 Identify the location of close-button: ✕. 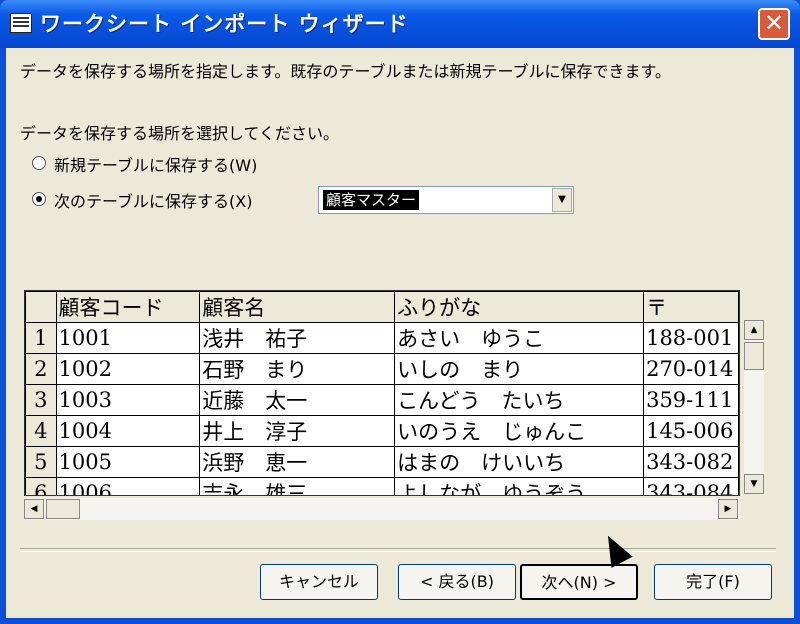
(774, 24).